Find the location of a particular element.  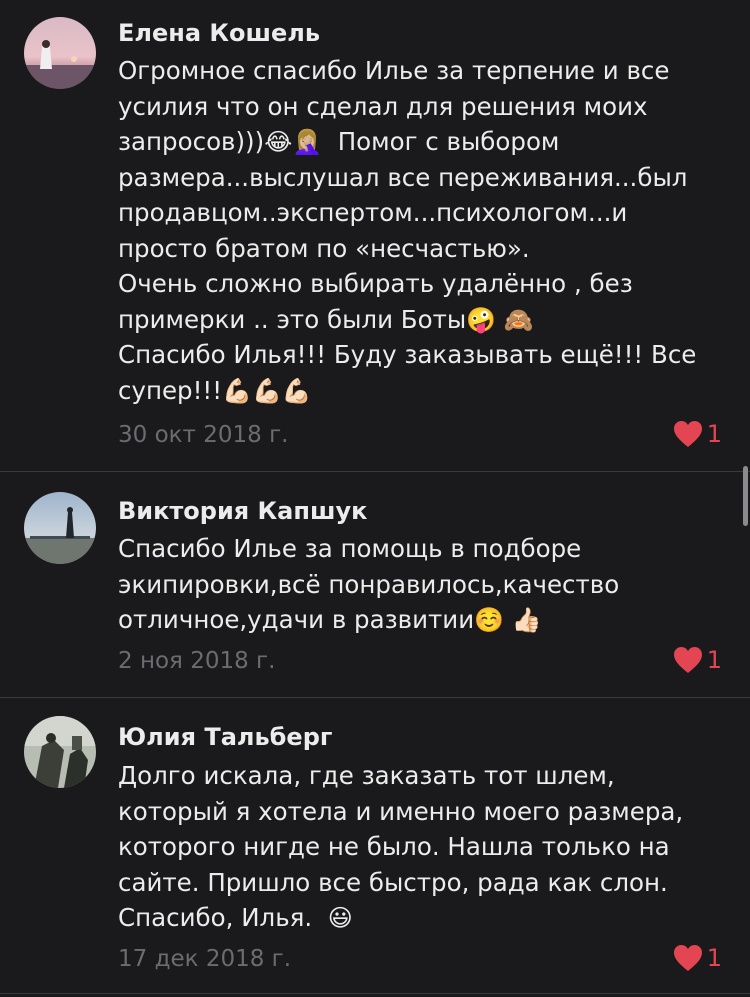

comment-line: Спасибо Илье за помощь в подборе is located at coordinates (350, 548).